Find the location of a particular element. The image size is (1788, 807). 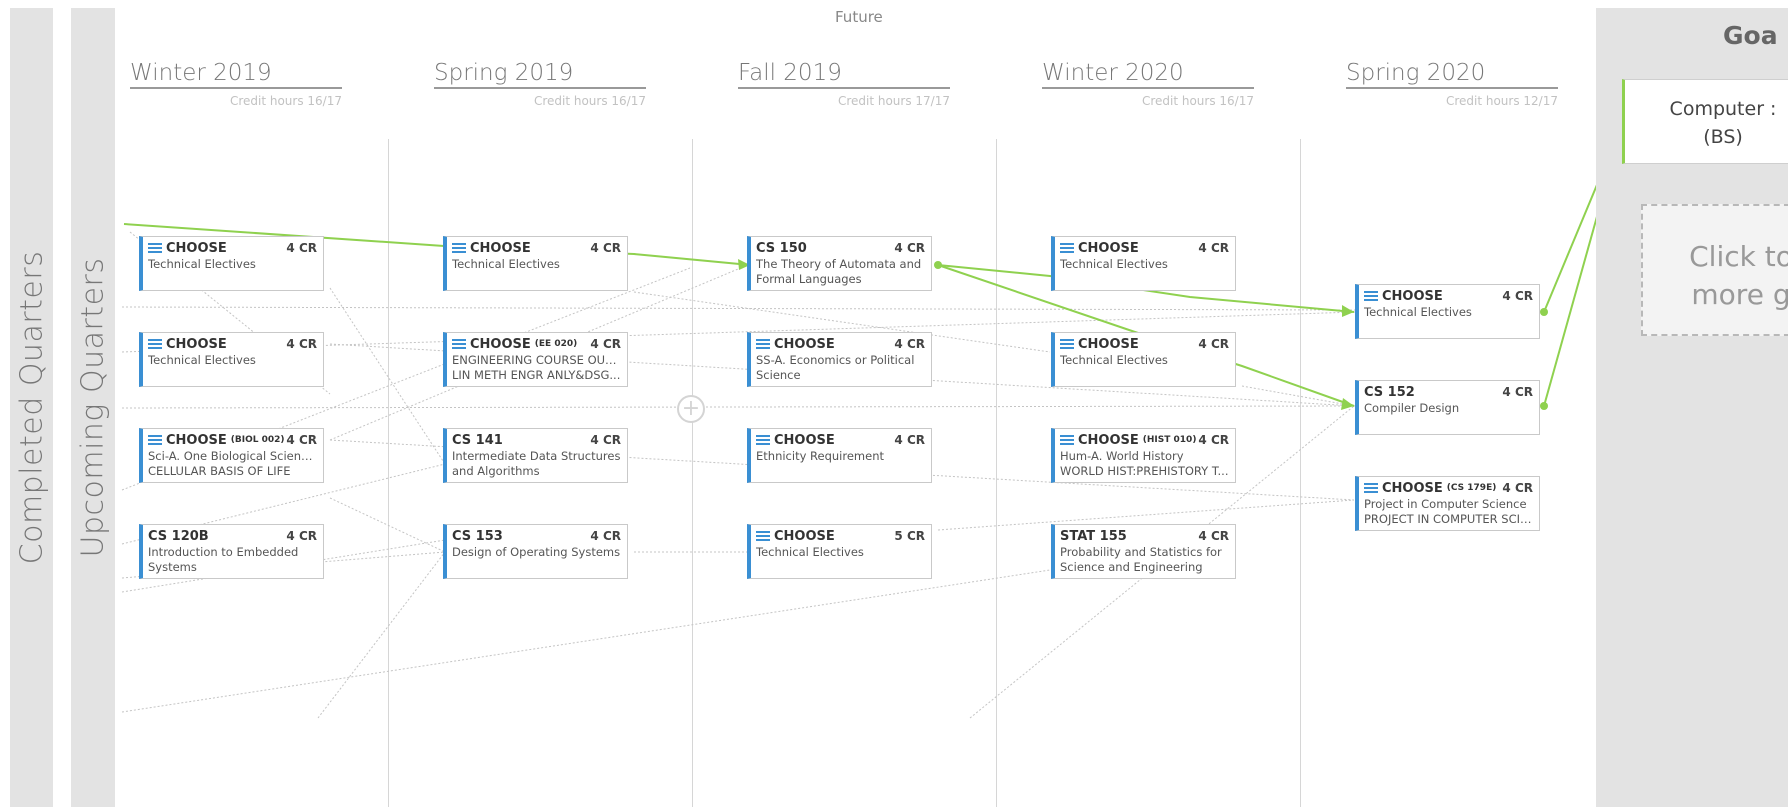

course-card: CS 152 4 CR Compiler Design is located at coordinates (1447, 407).